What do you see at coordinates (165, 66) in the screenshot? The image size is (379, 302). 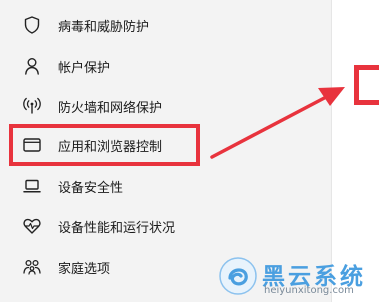 I see `nav-item-account-protection: 帐户保护` at bounding box center [165, 66].